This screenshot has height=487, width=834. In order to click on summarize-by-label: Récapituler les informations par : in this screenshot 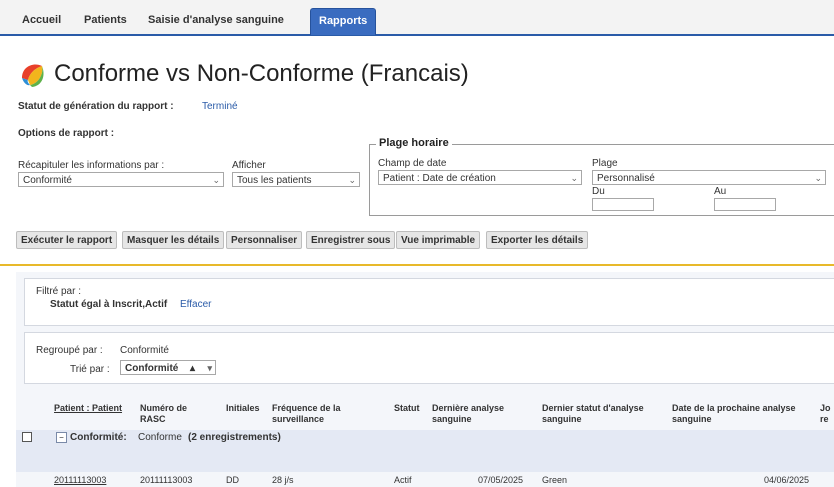, I will do `click(91, 165)`.